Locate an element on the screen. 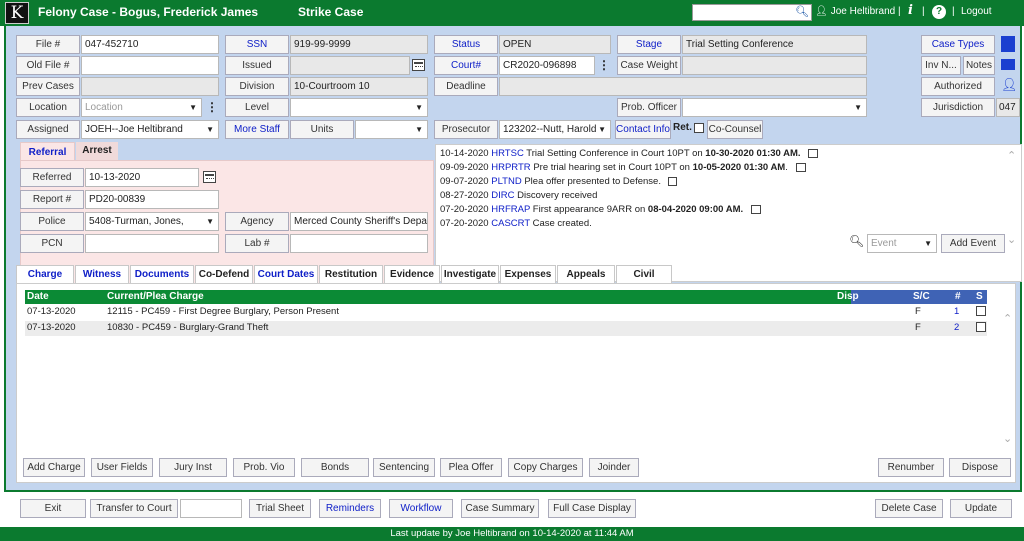 The image size is (1024, 541). info-icon: i is located at coordinates (910, 10).